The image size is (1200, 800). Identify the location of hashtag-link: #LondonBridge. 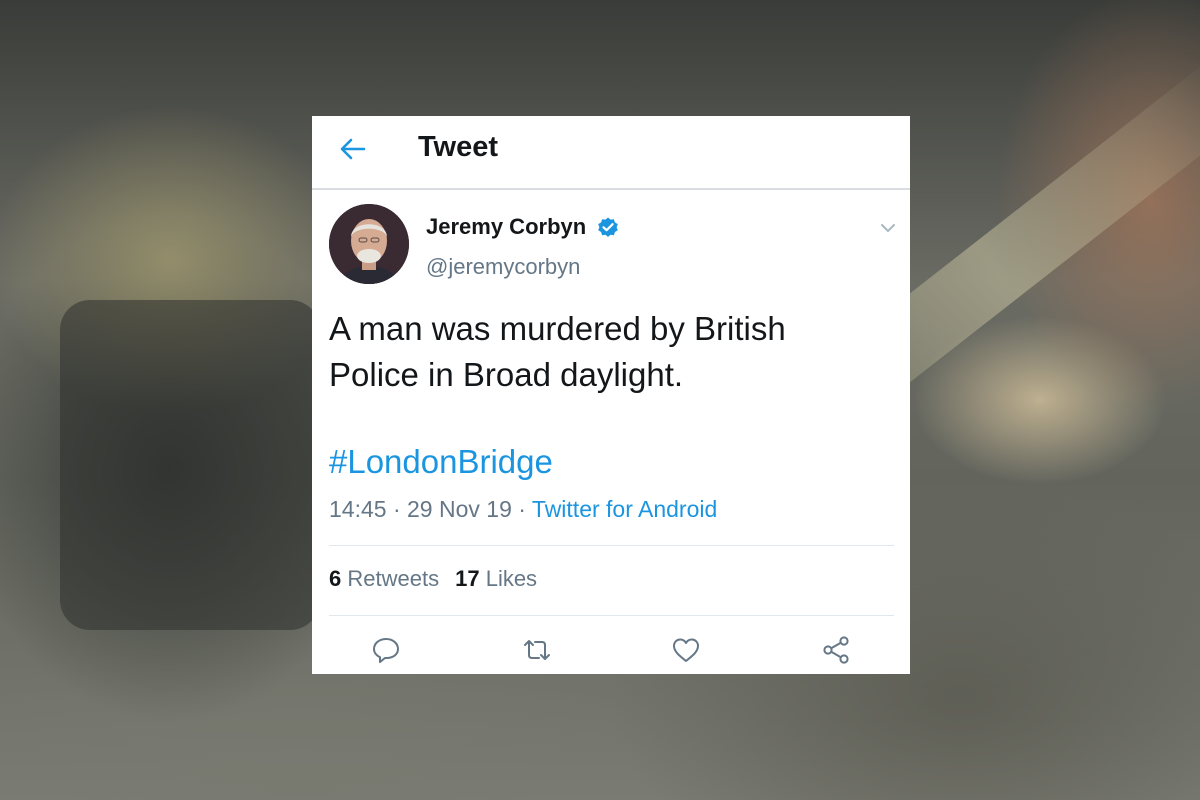
(441, 462).